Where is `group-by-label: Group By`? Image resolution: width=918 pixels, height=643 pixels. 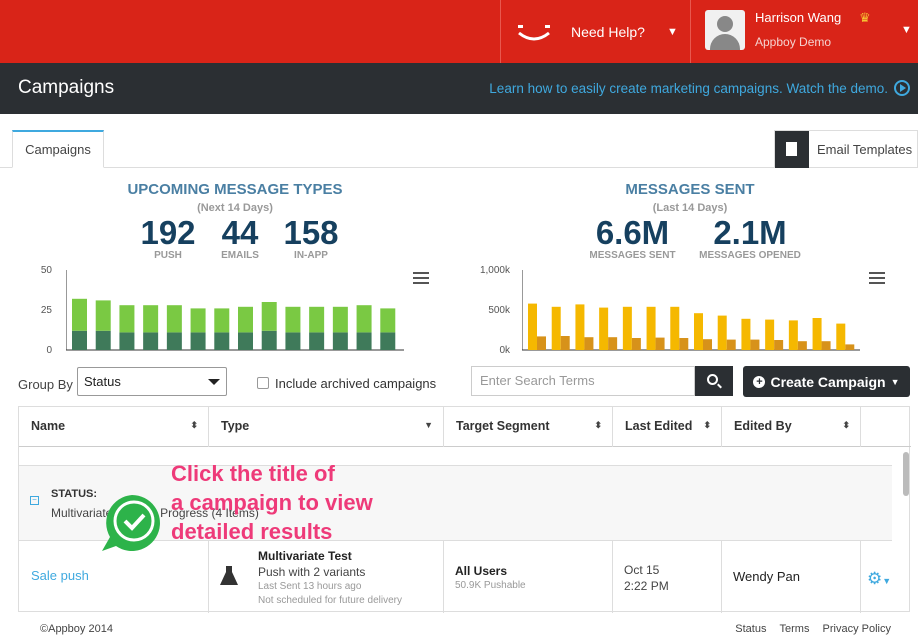 group-by-label: Group By is located at coordinates (45, 384).